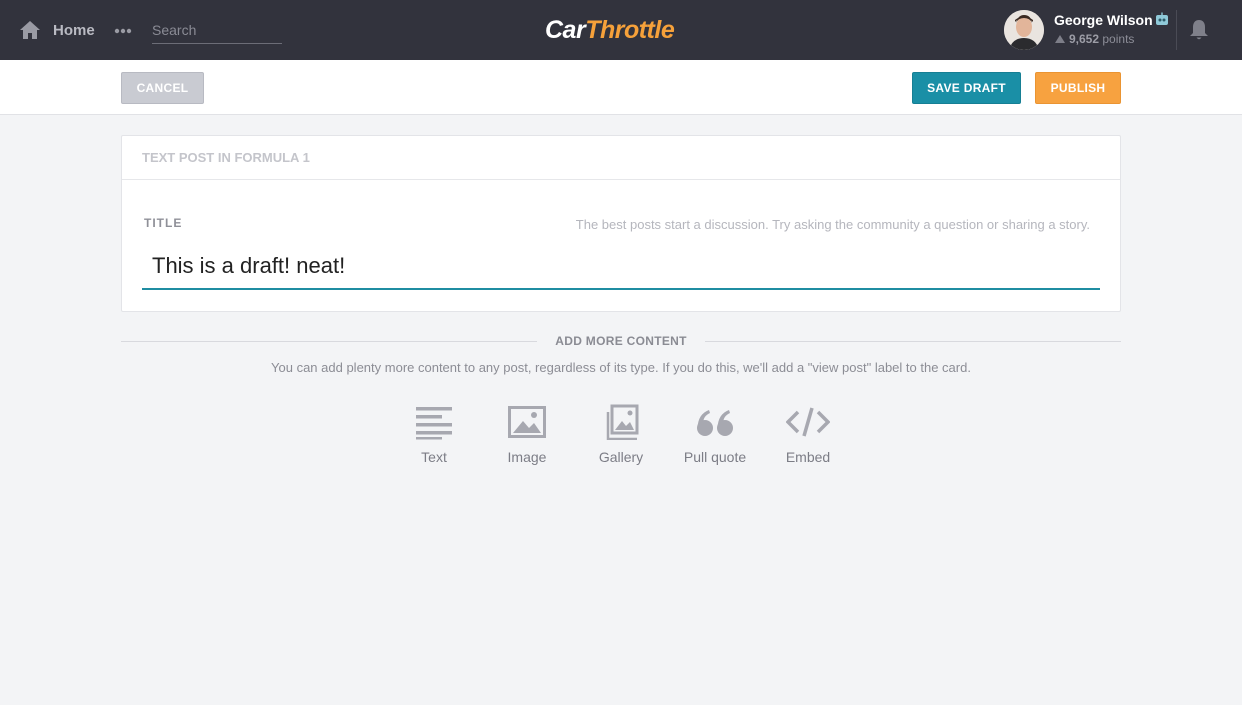 The width and height of the screenshot is (1242, 705). I want to click on user-avatar, so click(1024, 30).